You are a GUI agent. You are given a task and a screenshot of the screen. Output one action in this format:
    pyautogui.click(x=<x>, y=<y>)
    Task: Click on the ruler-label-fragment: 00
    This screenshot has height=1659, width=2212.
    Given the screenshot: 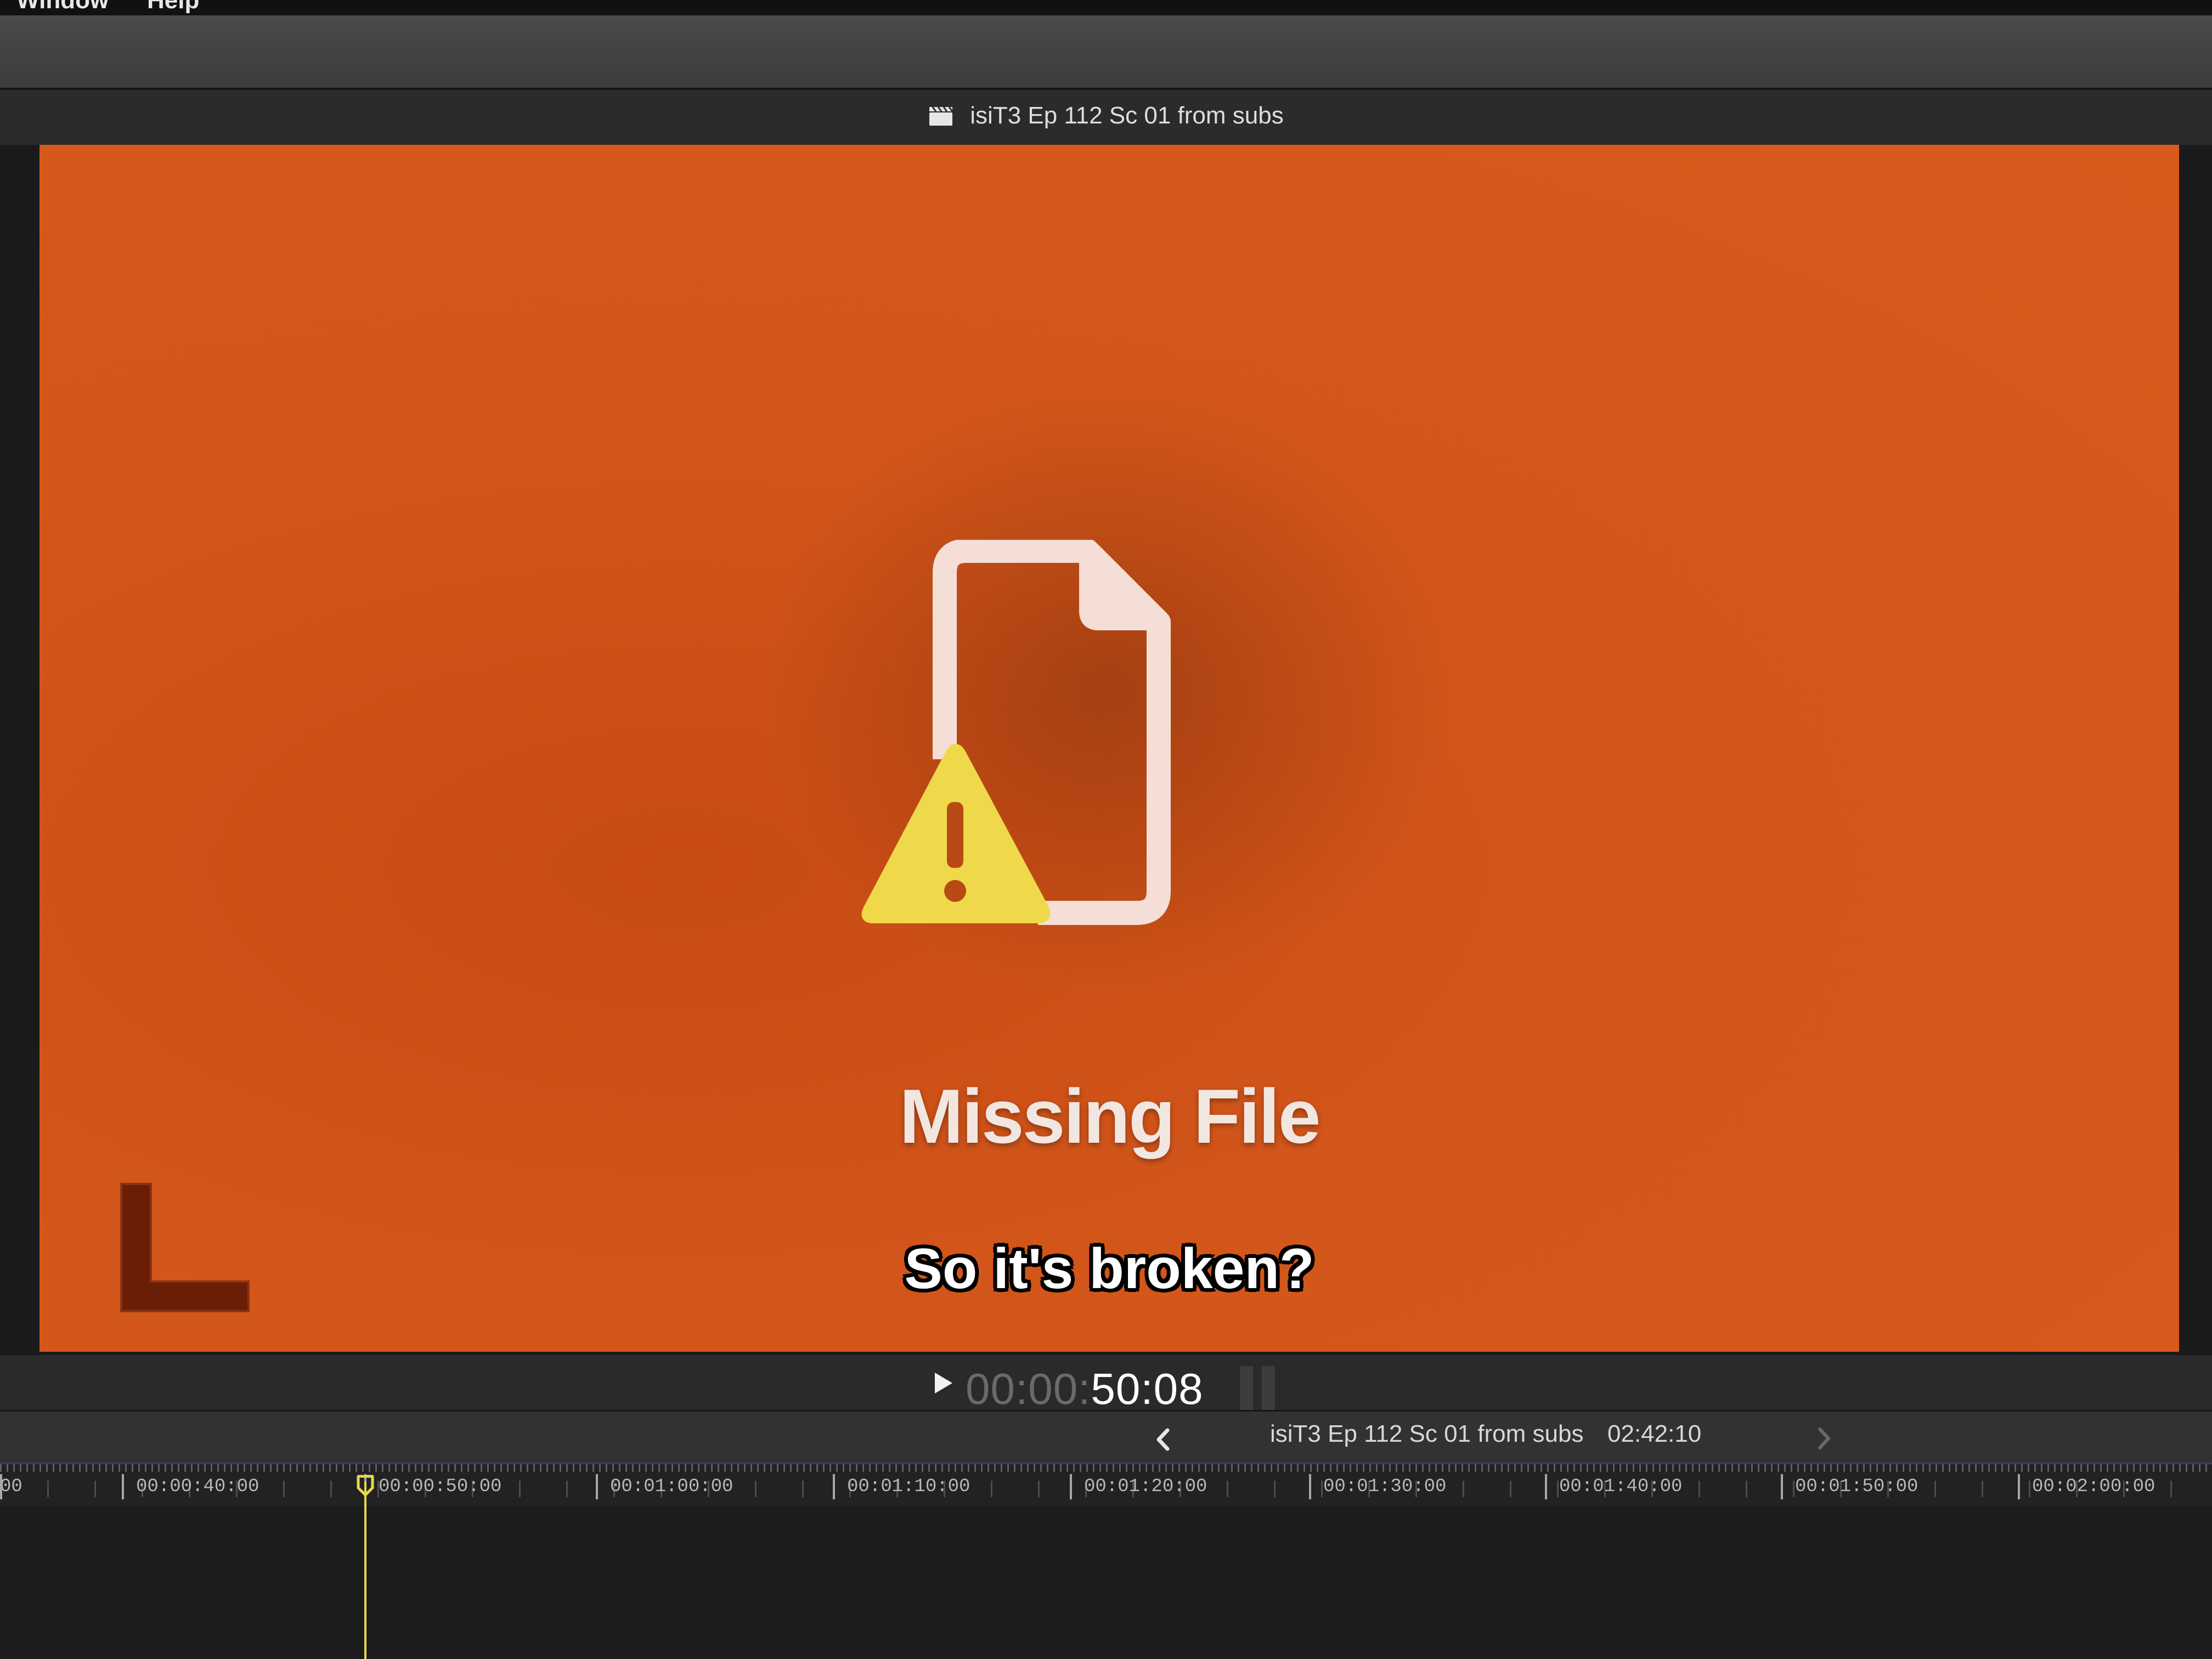 What is the action you would take?
    pyautogui.click(x=11, y=1486)
    